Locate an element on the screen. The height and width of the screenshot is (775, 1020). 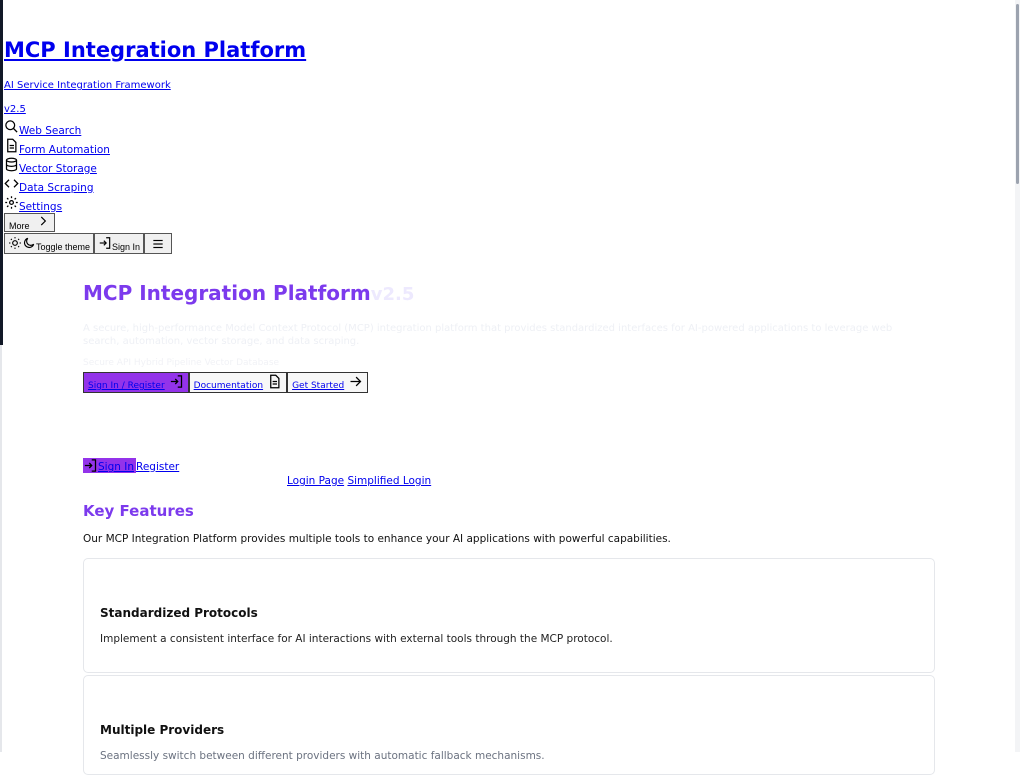
cta-label: Get Started is located at coordinates (318, 386).